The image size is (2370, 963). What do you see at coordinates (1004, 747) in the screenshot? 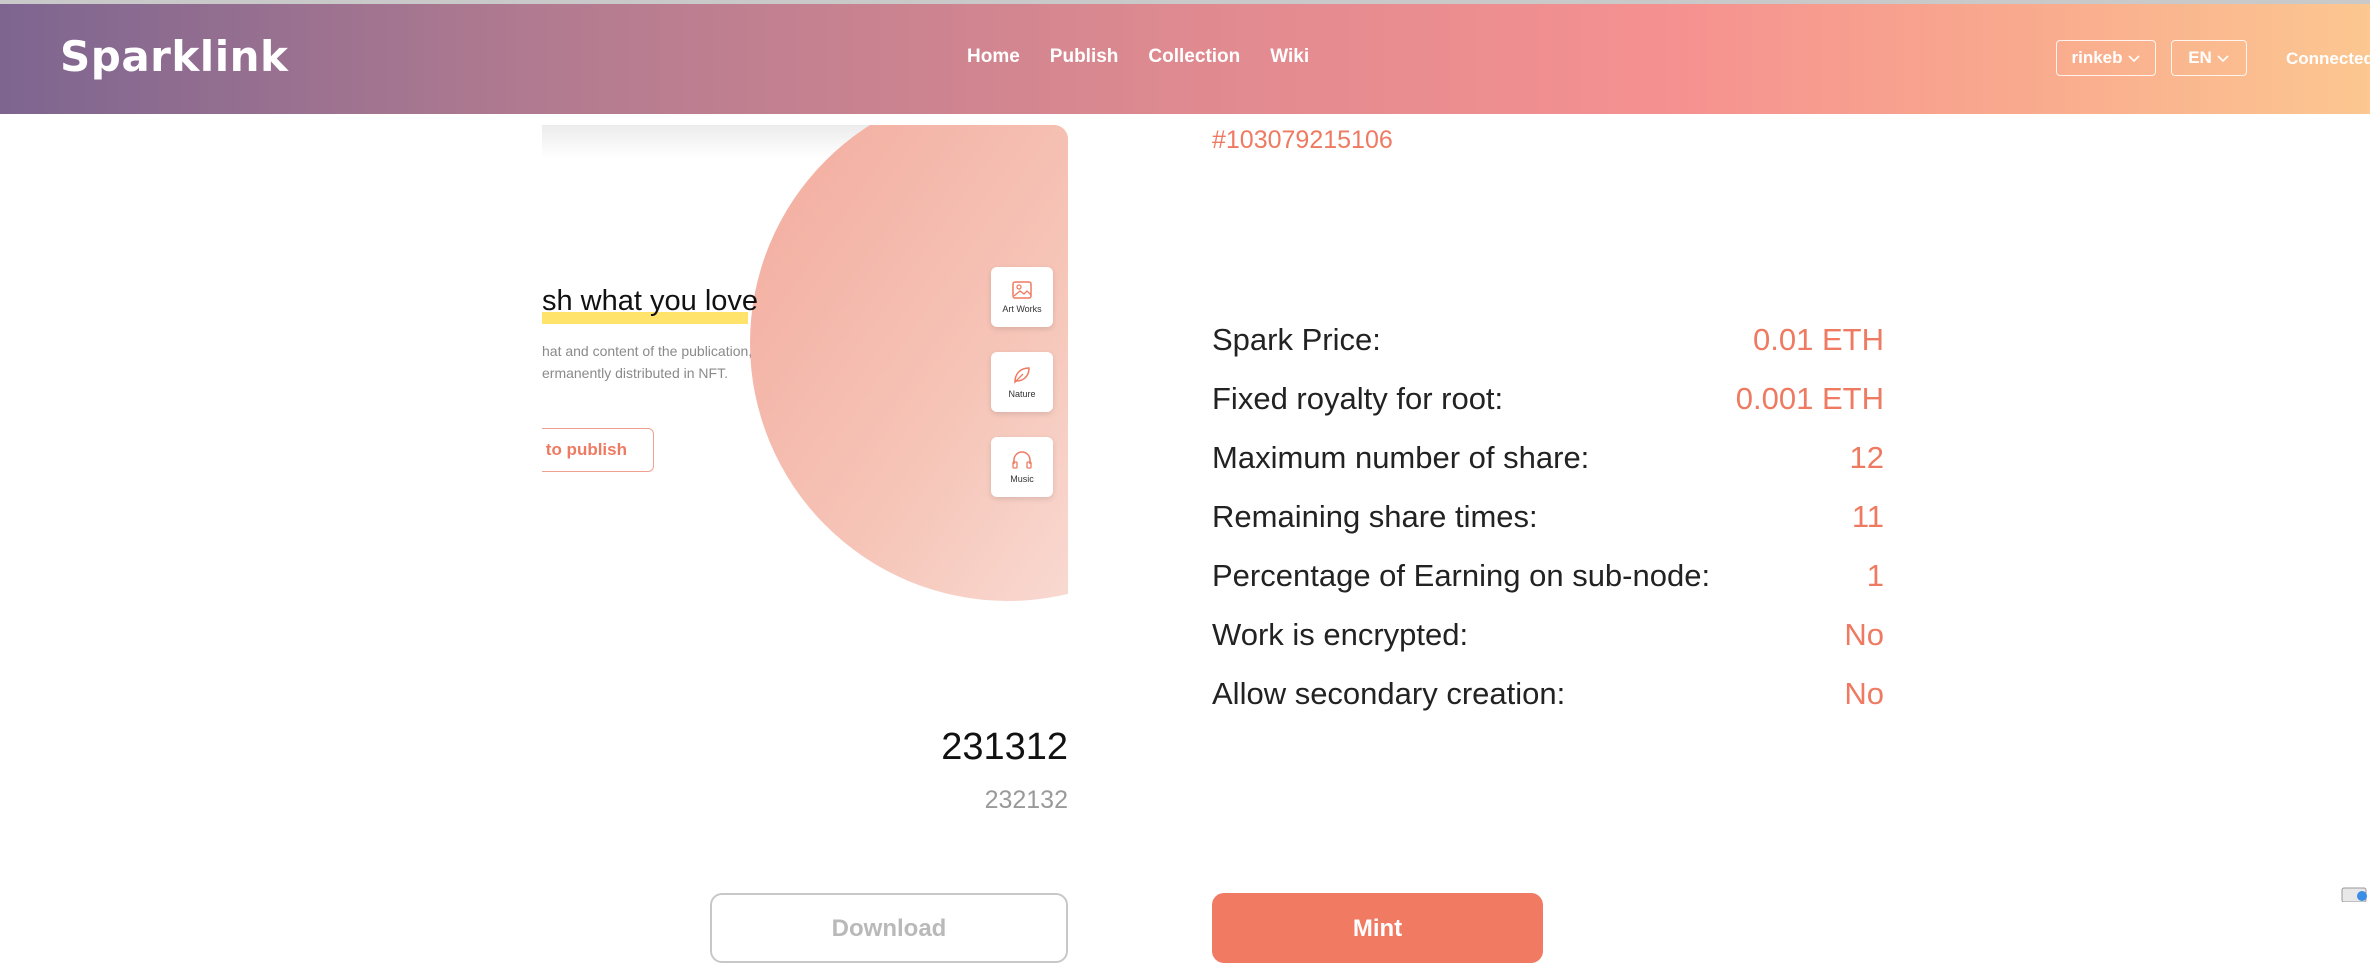
I see `work-title: 231312` at bounding box center [1004, 747].